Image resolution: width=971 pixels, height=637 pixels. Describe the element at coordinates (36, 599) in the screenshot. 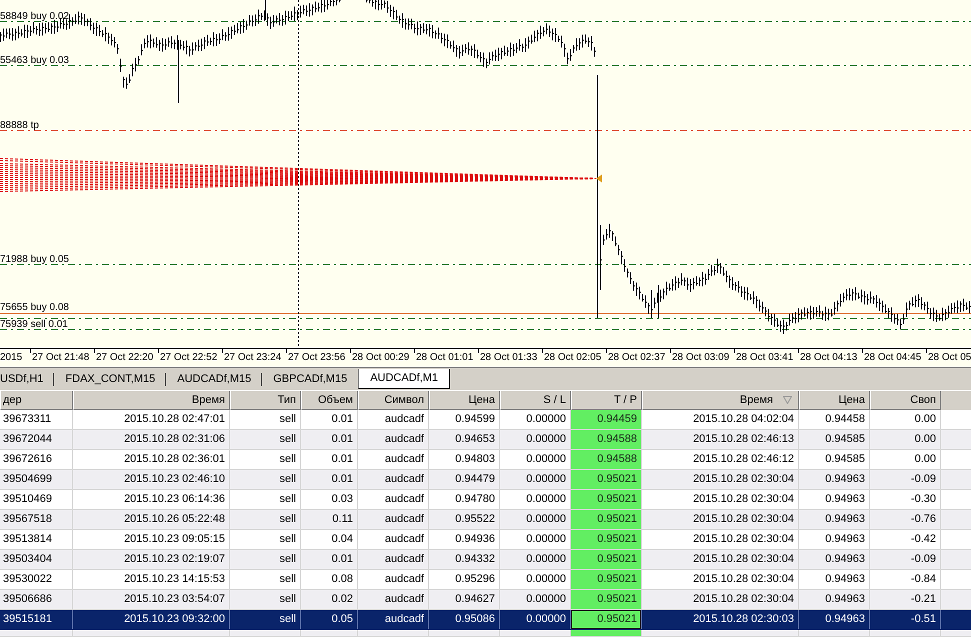

I see `table-cell: 39506686` at that location.